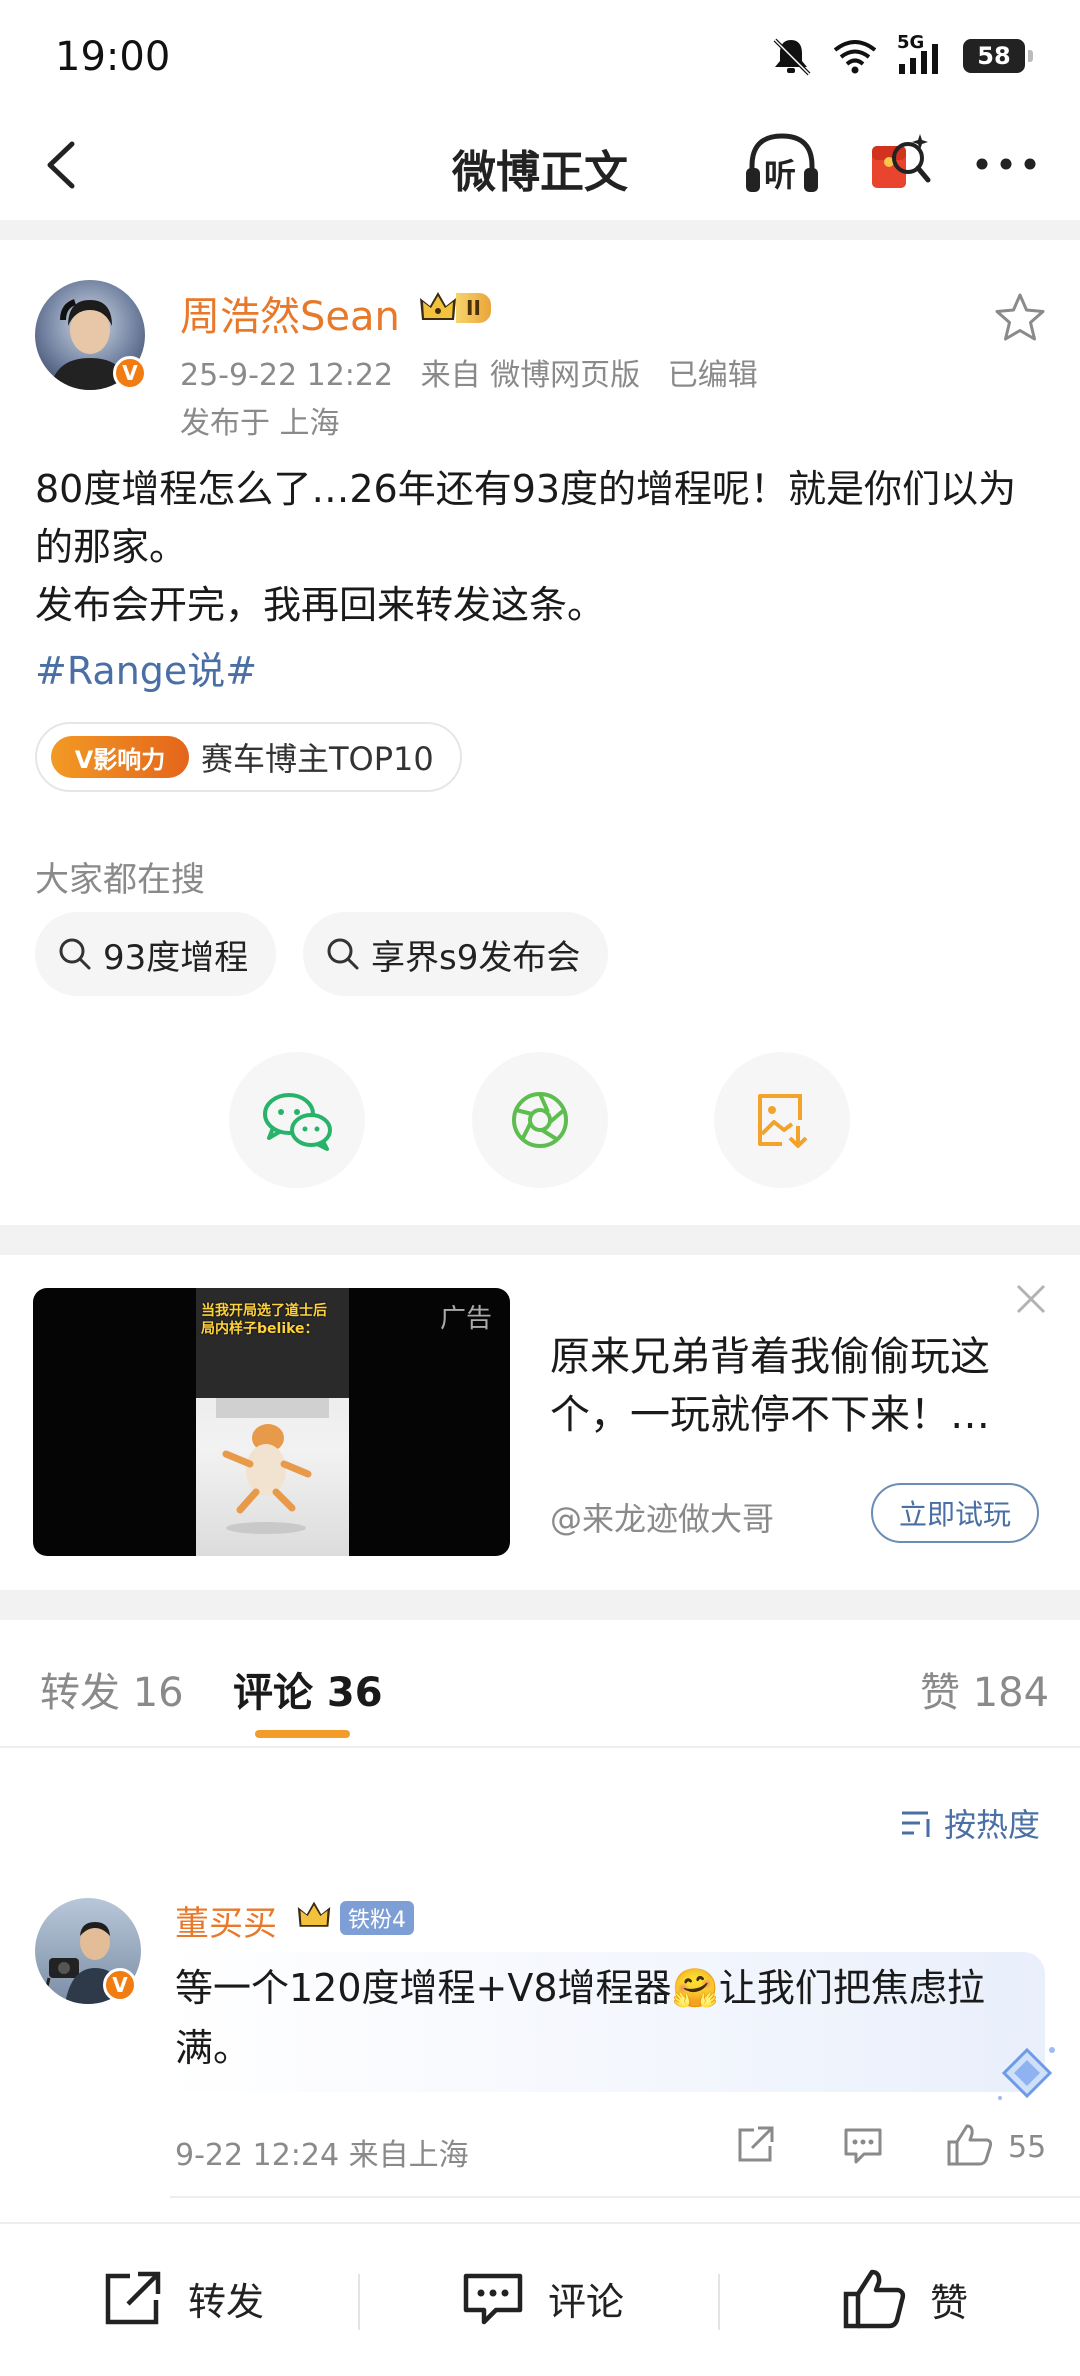  Describe the element at coordinates (874, 2299) in the screenshot. I see `like-icon` at that location.